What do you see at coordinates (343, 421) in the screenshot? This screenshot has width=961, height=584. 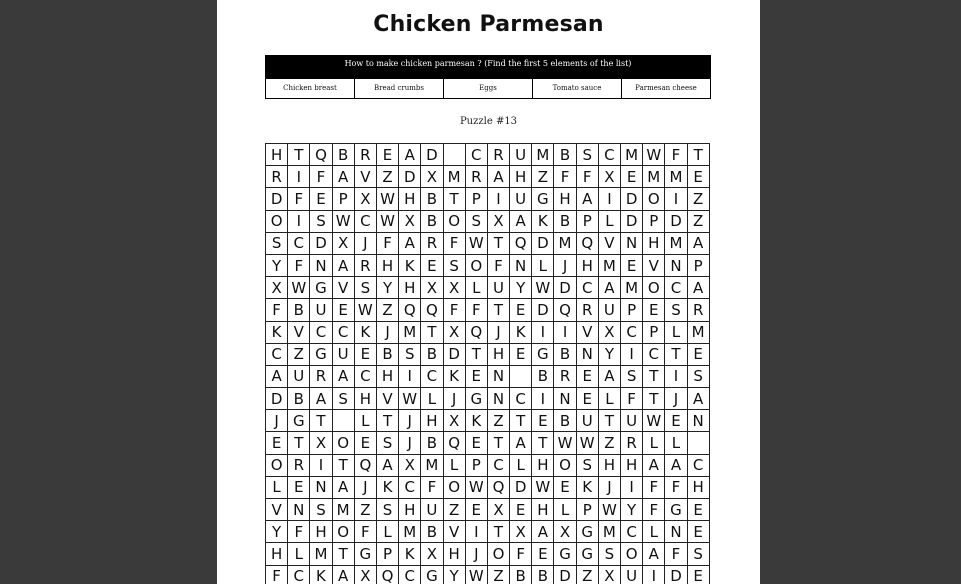 I see `grid-cell` at bounding box center [343, 421].